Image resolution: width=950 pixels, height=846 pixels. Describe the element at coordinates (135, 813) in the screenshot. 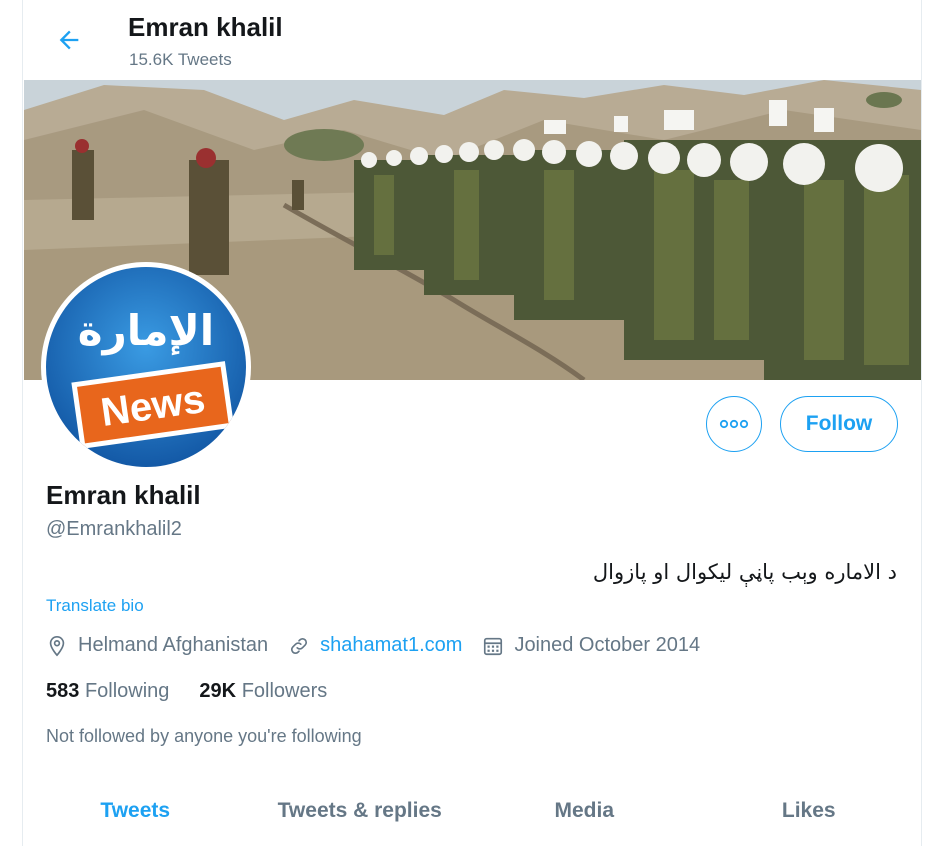

I see `tab-tweets: Tweets` at that location.